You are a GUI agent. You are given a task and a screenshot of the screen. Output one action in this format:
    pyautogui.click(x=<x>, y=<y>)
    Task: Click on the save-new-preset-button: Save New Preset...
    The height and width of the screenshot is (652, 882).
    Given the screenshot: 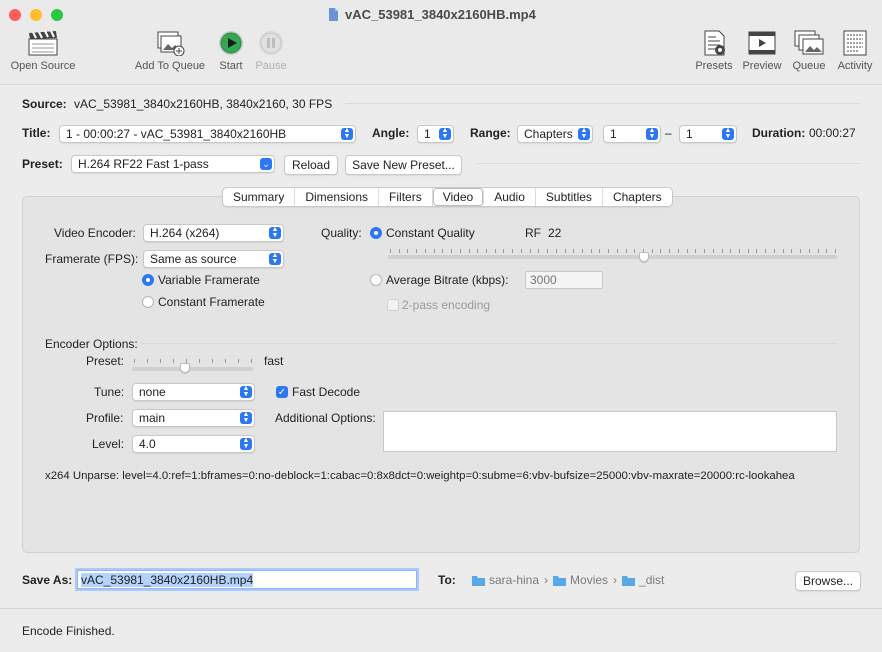 What is the action you would take?
    pyautogui.click(x=403, y=165)
    